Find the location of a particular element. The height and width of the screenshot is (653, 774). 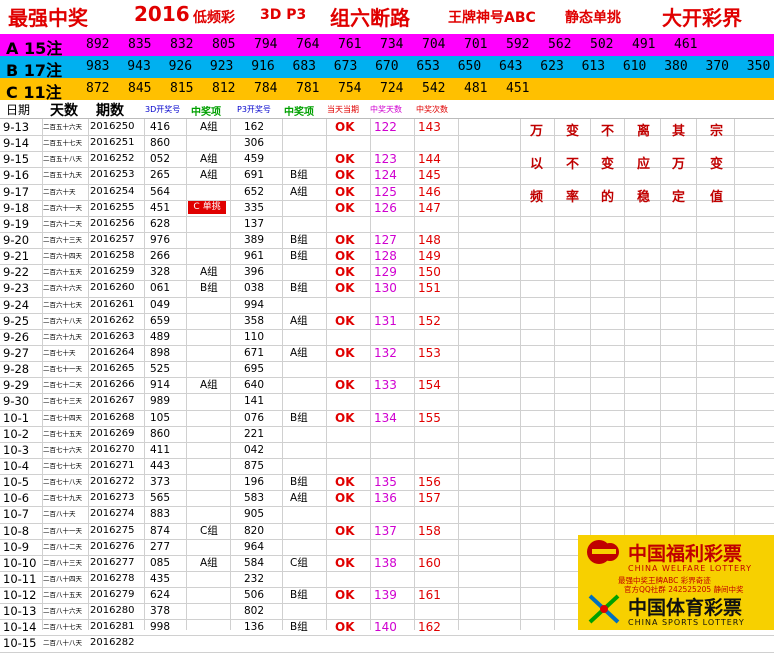

band-number: 983 is located at coordinates (98, 66).